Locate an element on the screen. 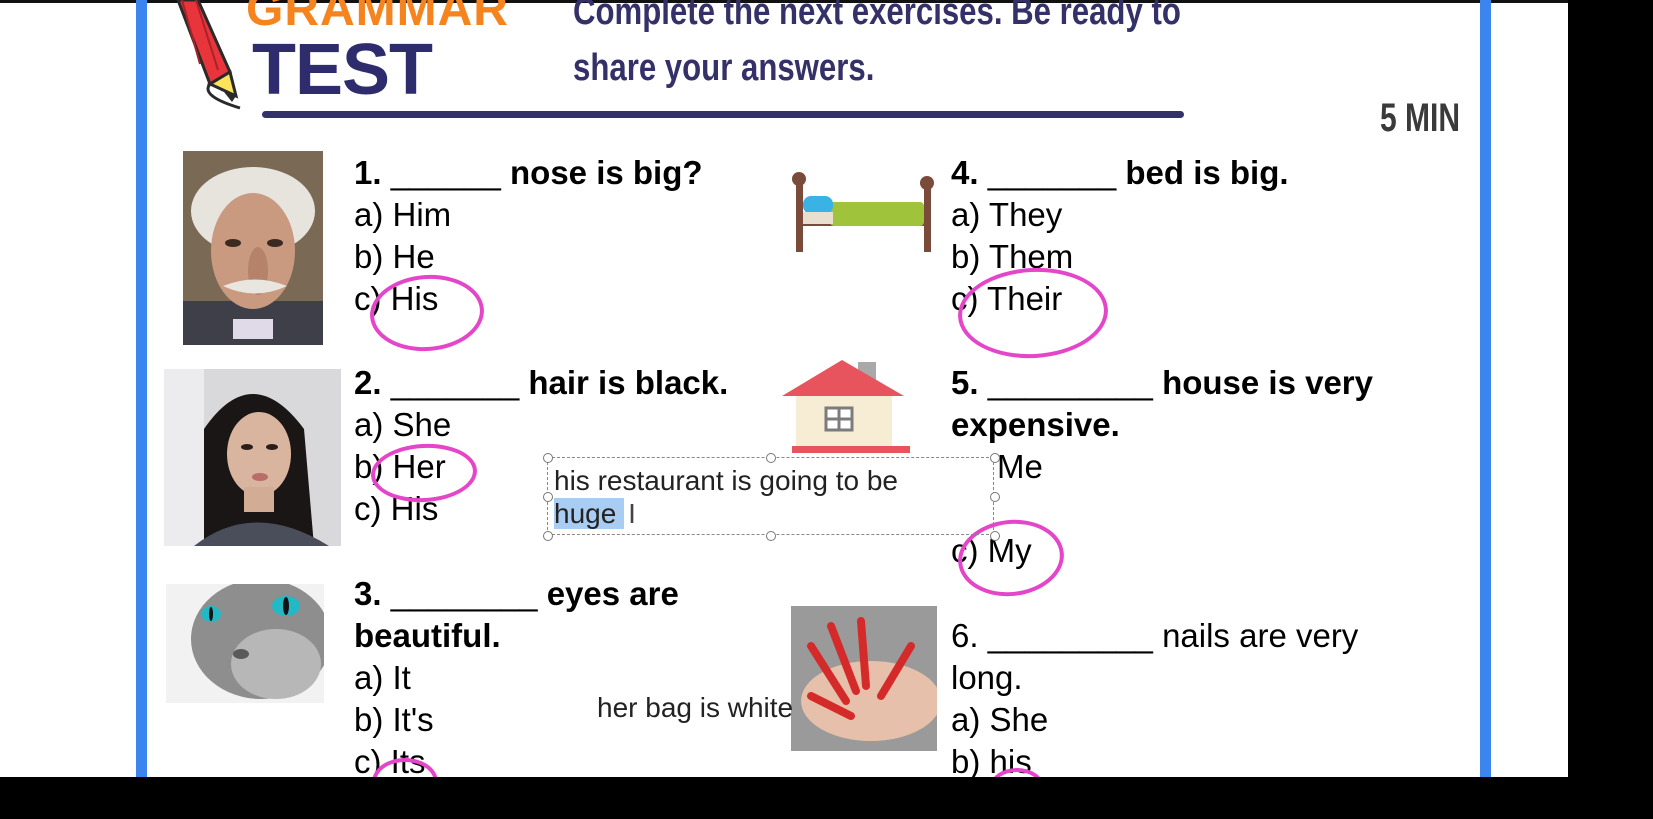  resize-handle-top is located at coordinates (771, 458).